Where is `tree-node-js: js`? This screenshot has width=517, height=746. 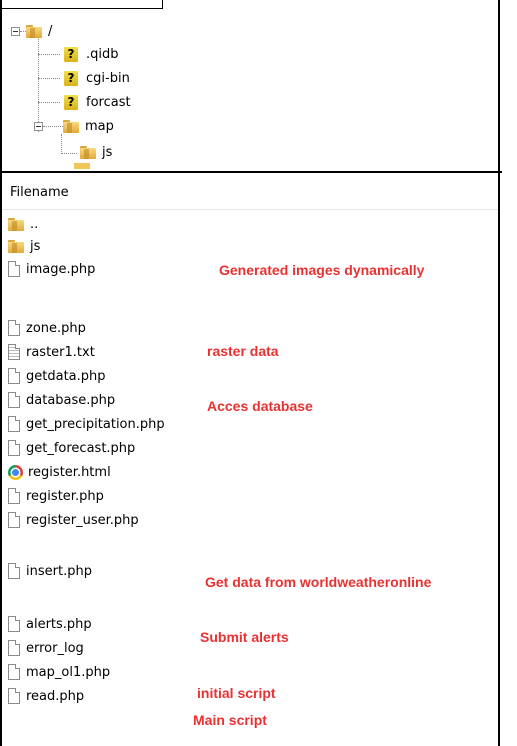
tree-node-js: js is located at coordinates (96, 152).